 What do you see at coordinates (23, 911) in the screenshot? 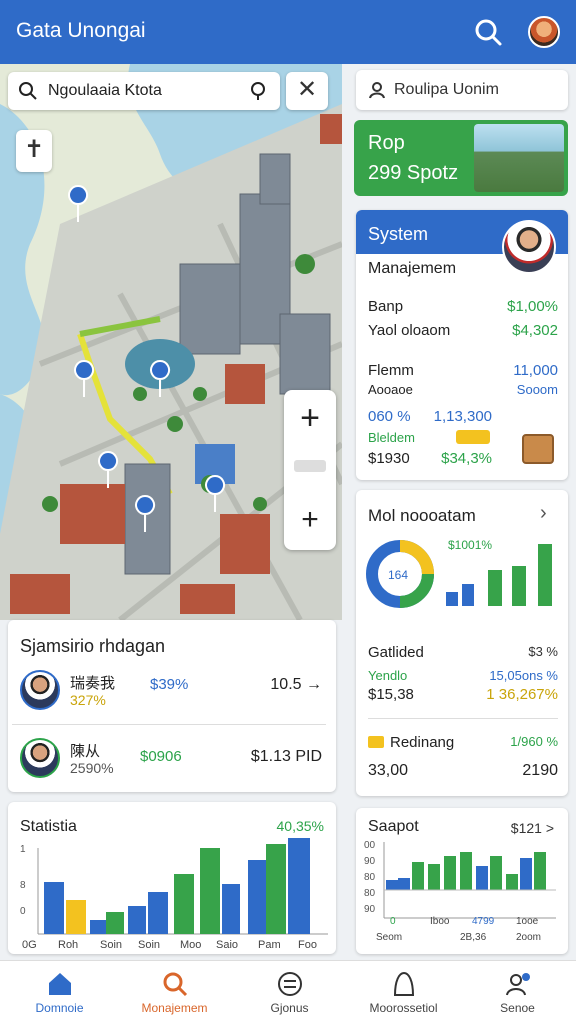
I see `y-tick: 0` at bounding box center [23, 911].